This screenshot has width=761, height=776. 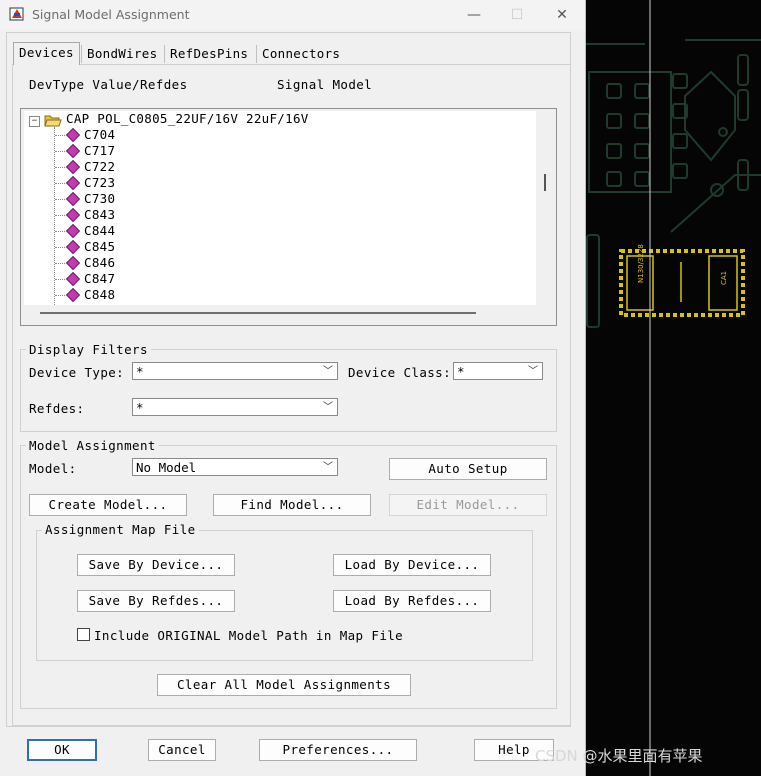 I want to click on tree-item-refdes: C847, so click(x=99, y=279).